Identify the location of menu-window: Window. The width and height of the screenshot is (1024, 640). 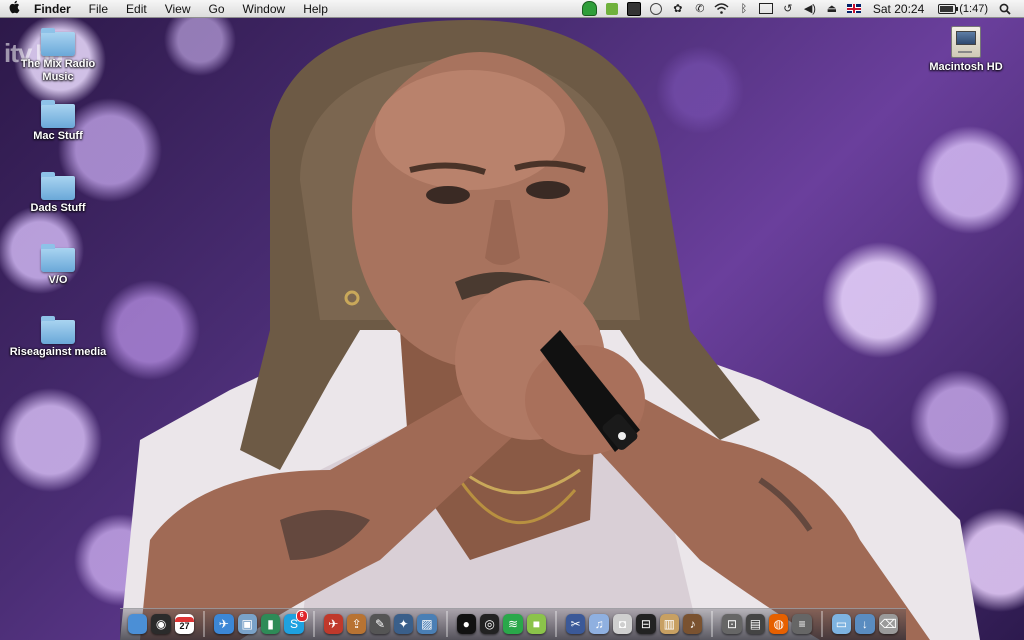
(264, 9).